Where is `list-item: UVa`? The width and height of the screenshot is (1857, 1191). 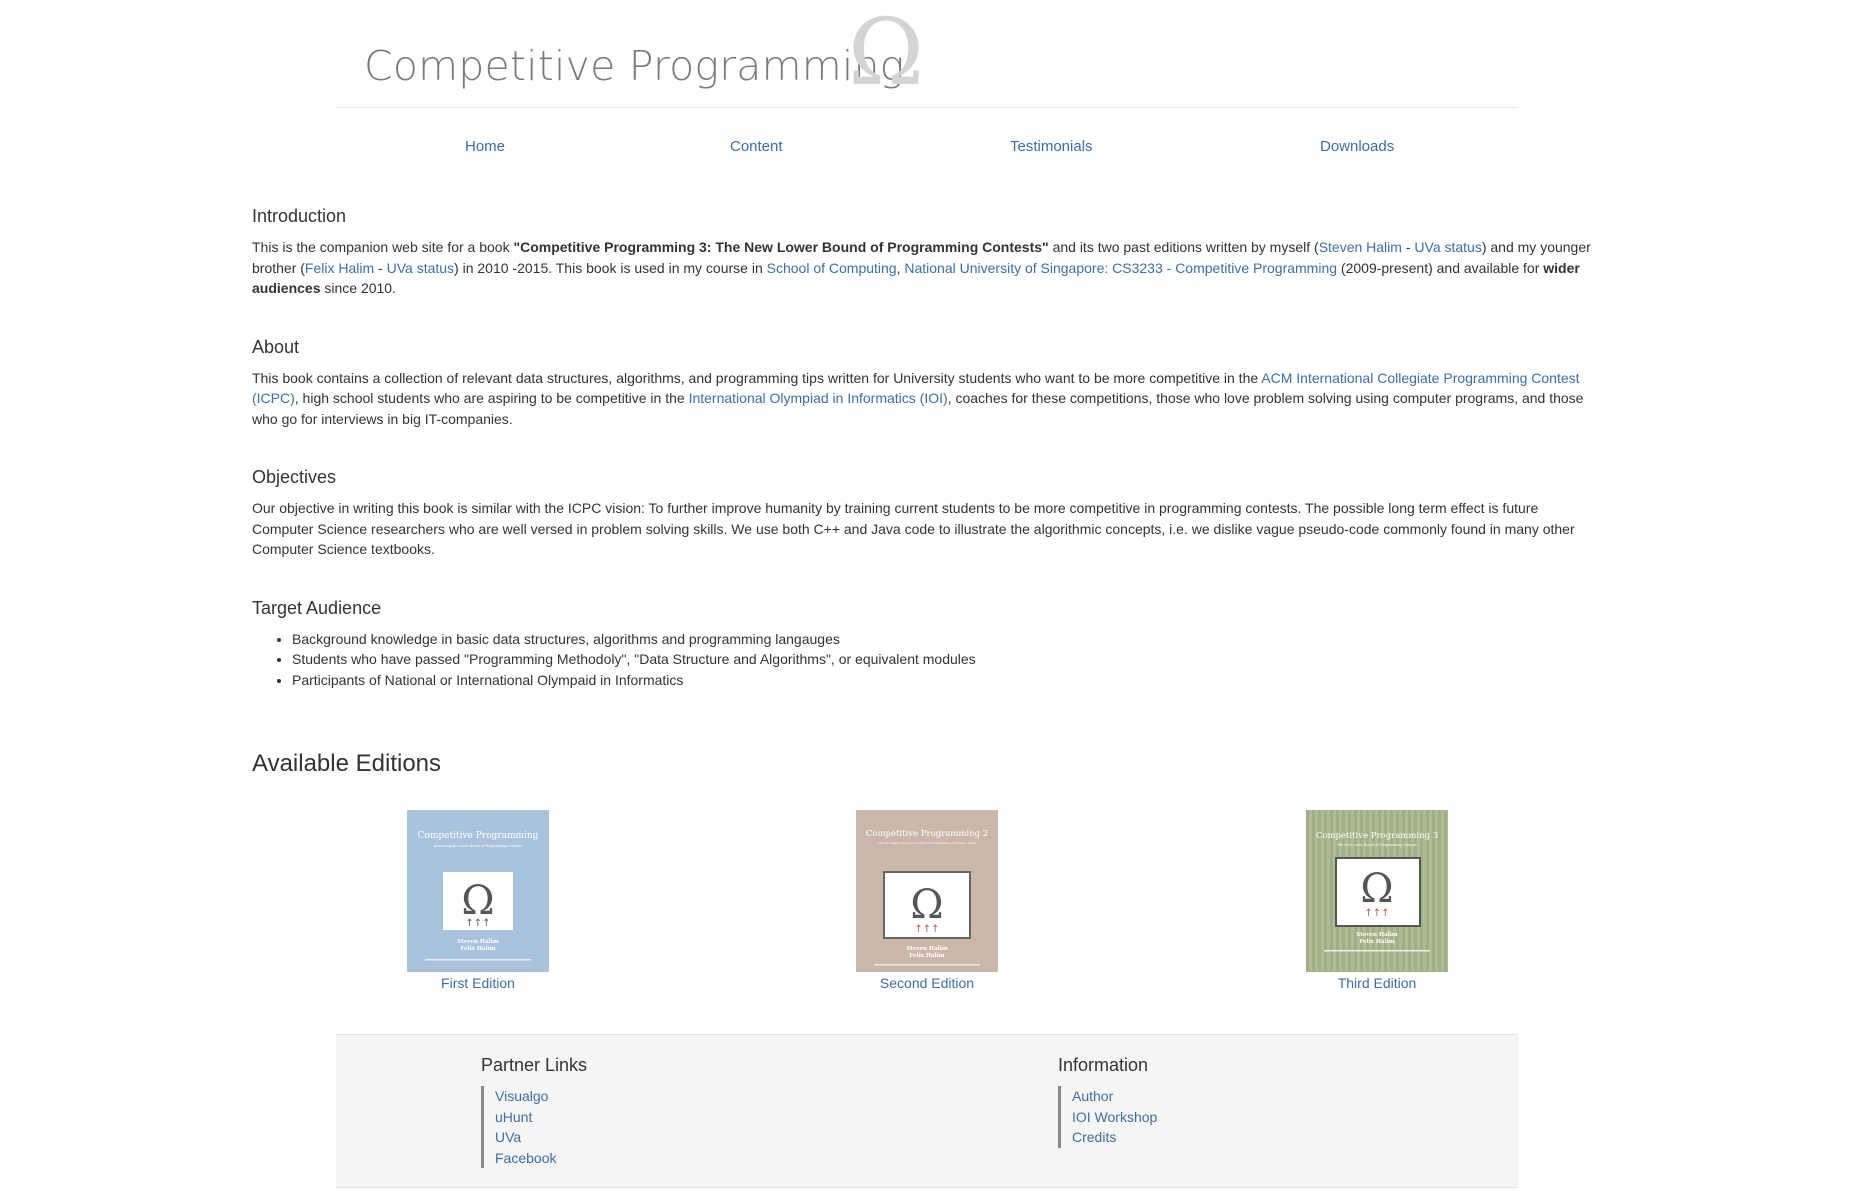
list-item: UVa is located at coordinates (541, 1137).